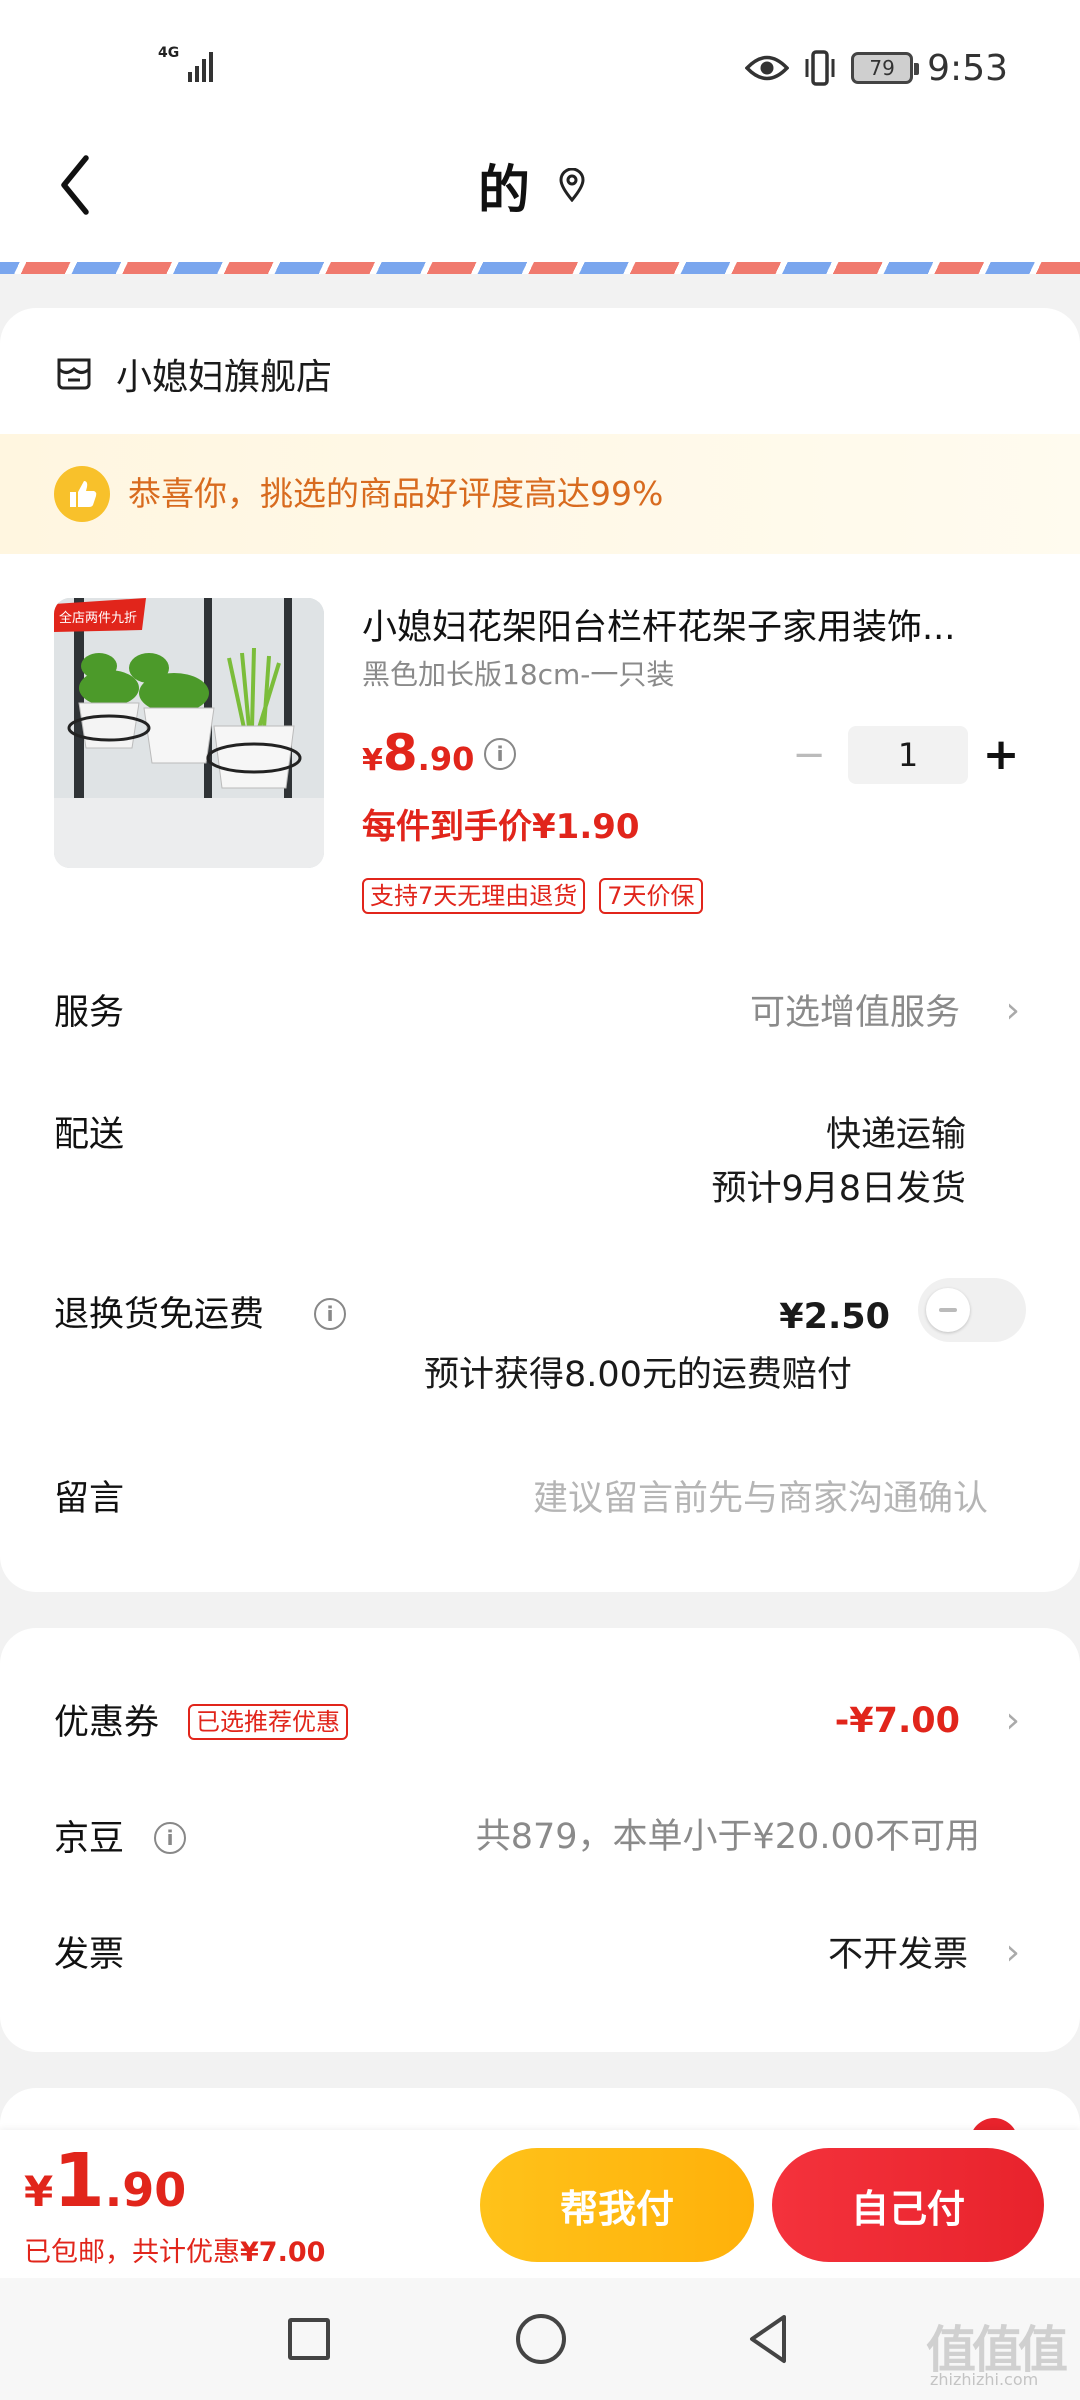 The width and height of the screenshot is (1080, 2400). I want to click on location-pin-icon, so click(572, 185).